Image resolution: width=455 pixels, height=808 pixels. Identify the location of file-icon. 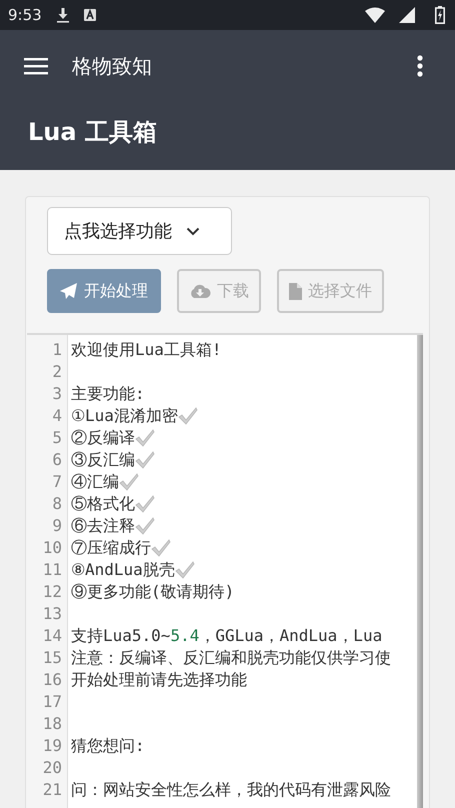
(295, 291).